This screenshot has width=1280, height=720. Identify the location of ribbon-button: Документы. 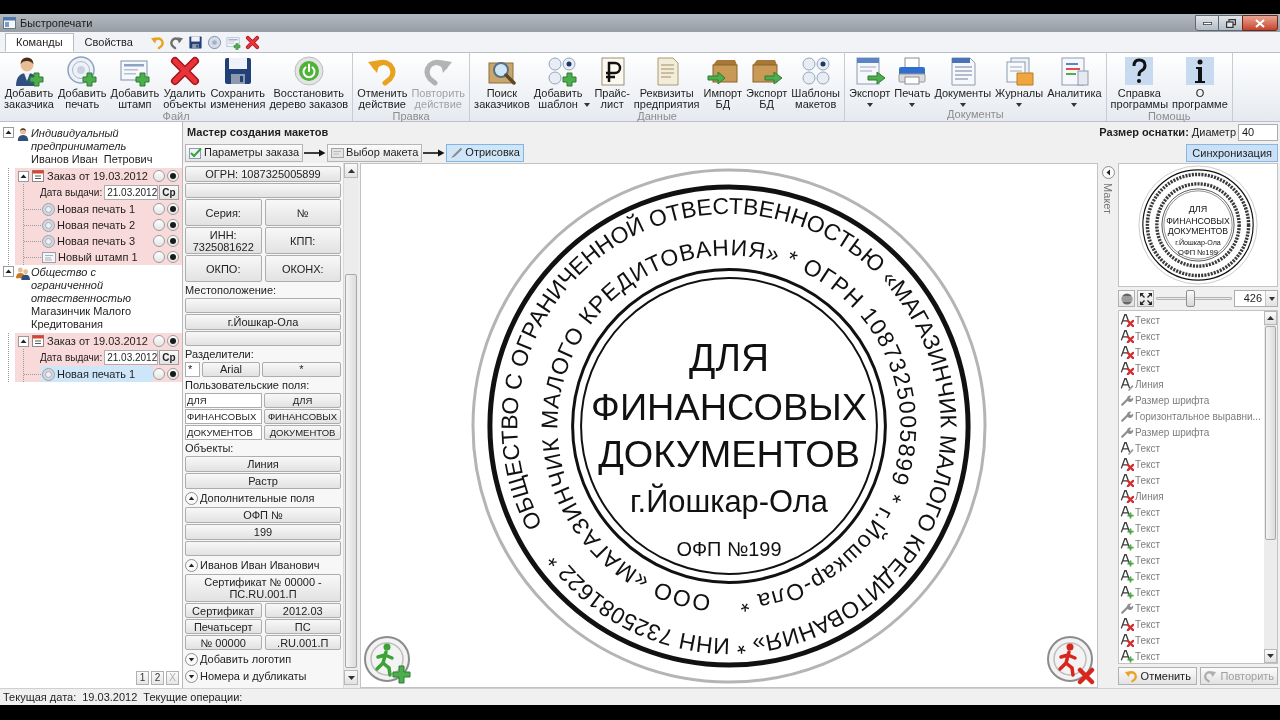
(963, 81).